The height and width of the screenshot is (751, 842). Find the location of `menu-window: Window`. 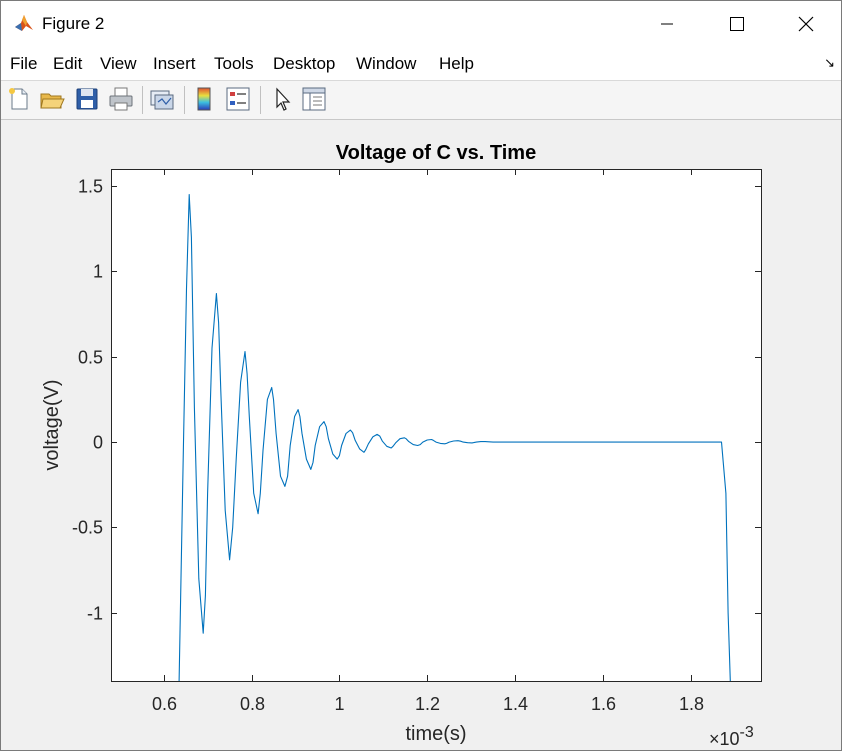

menu-window: Window is located at coordinates (386, 64).